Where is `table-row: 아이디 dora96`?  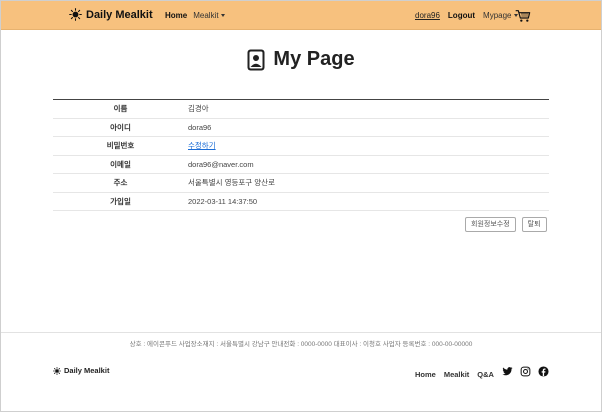
table-row: 아이디 dora96 is located at coordinates (301, 127).